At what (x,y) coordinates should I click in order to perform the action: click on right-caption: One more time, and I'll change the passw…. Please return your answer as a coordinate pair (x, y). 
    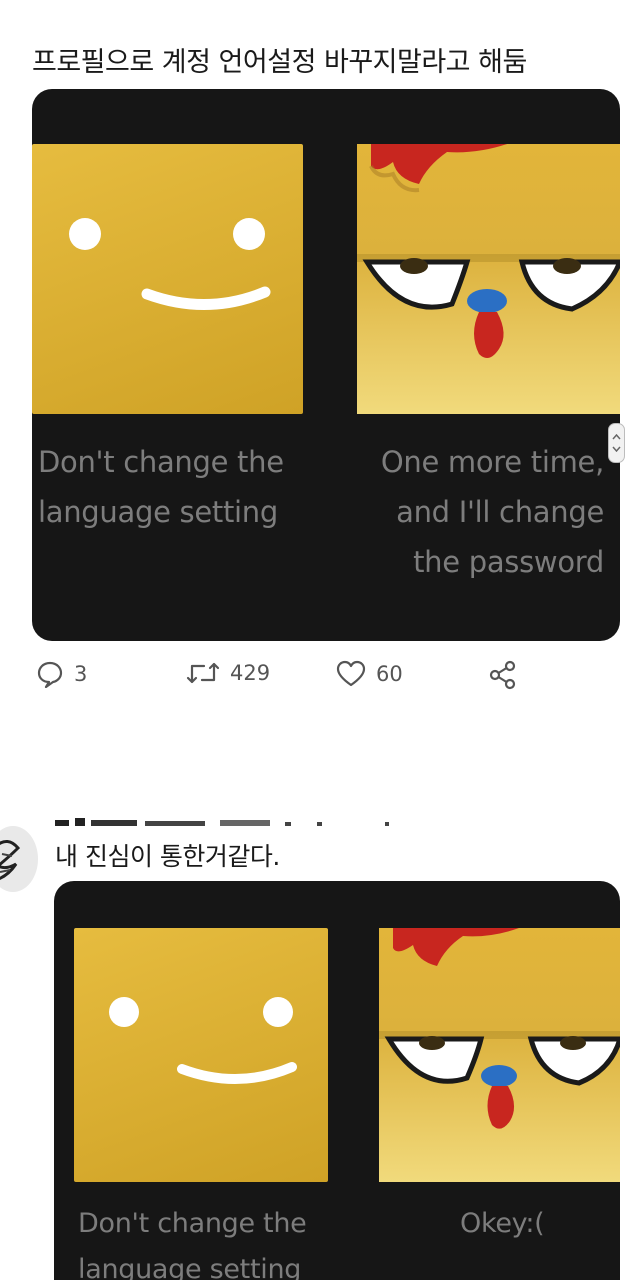
    Looking at the image, I should click on (492, 512).